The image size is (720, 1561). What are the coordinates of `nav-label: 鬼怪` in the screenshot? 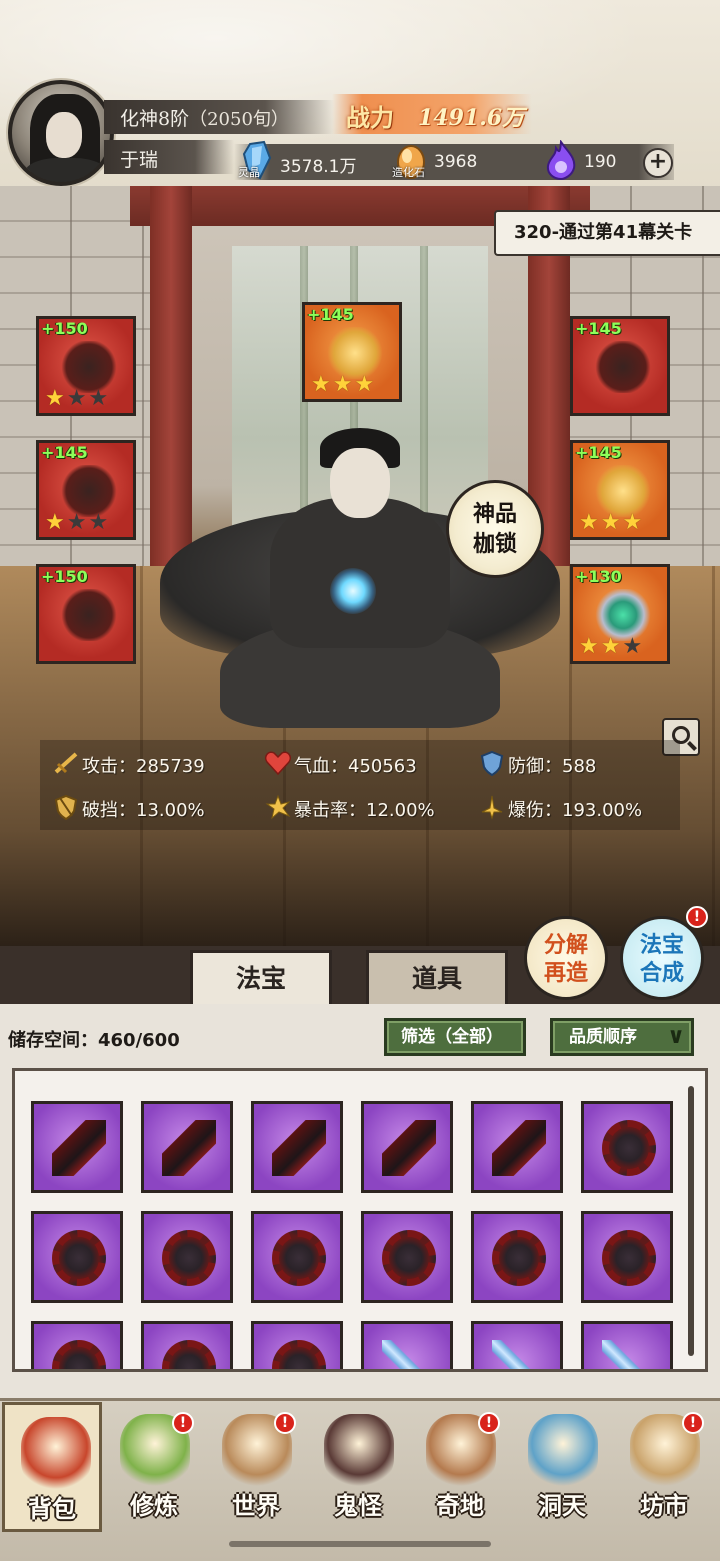 It's located at (358, 1505).